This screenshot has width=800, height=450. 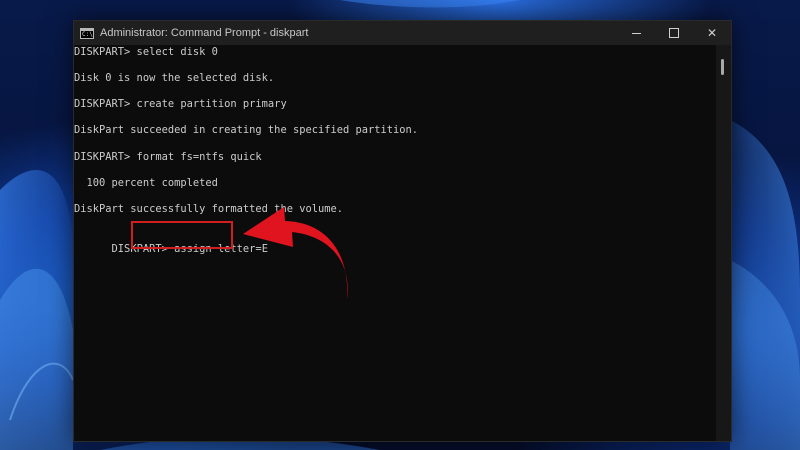 I want to click on annotation-arrow, so click(x=295, y=253).